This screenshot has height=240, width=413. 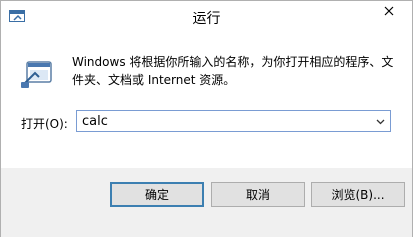 I want to click on open-input: calc, so click(x=95, y=121).